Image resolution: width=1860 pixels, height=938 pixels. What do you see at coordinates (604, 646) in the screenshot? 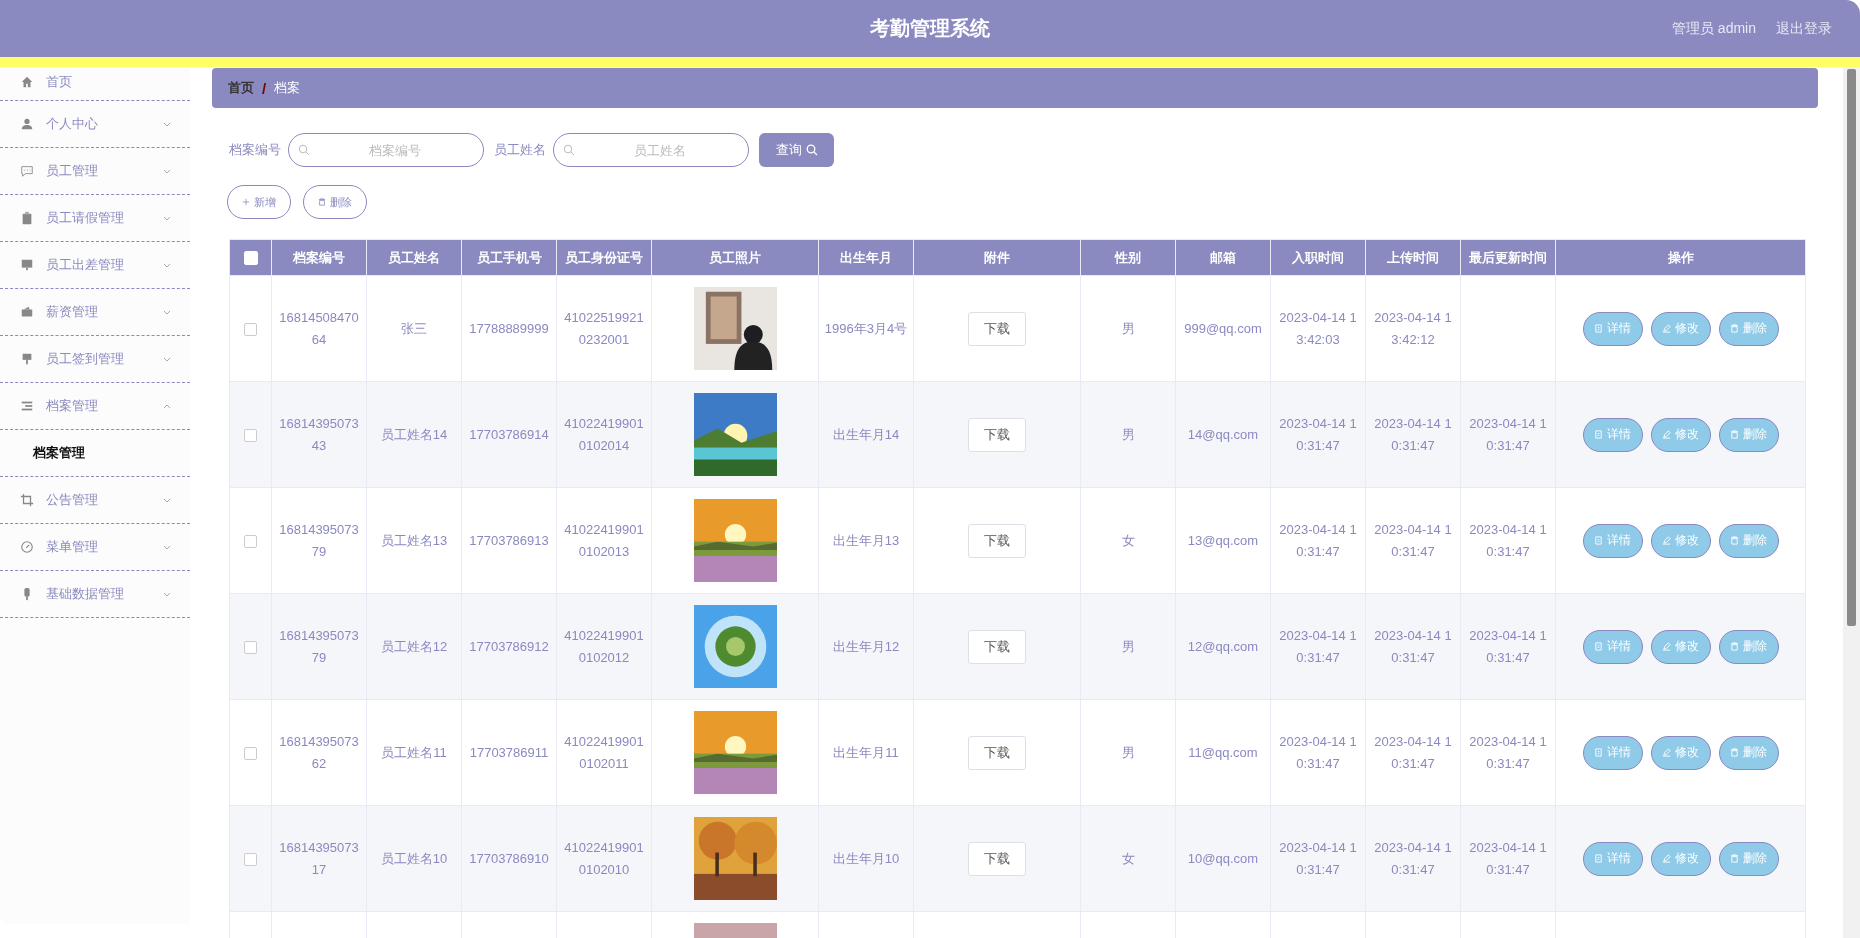
I see `table-cell-text: 410224199010102012` at bounding box center [604, 646].